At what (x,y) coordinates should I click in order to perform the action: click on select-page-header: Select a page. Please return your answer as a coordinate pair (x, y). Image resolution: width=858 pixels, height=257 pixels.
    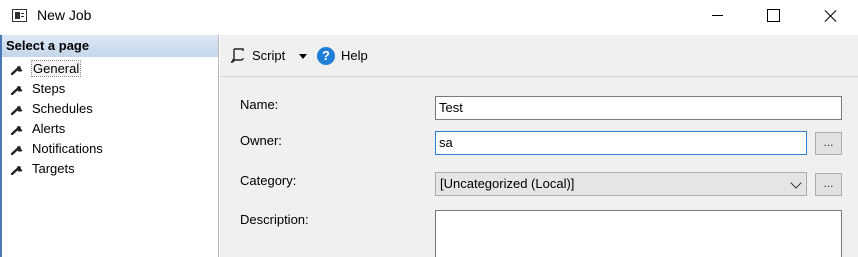
    Looking at the image, I should click on (110, 46).